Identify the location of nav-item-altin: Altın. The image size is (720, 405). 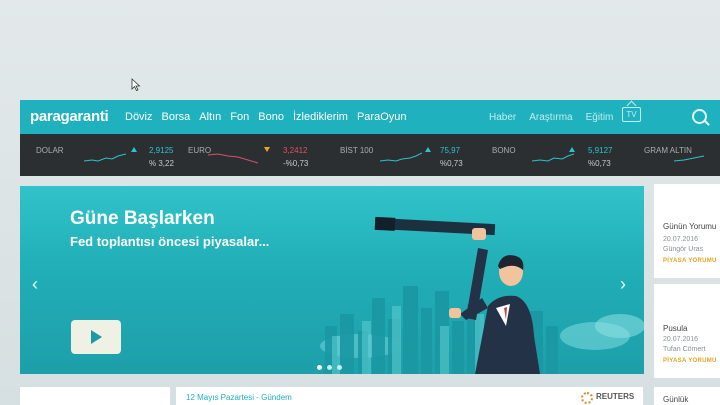
(210, 117).